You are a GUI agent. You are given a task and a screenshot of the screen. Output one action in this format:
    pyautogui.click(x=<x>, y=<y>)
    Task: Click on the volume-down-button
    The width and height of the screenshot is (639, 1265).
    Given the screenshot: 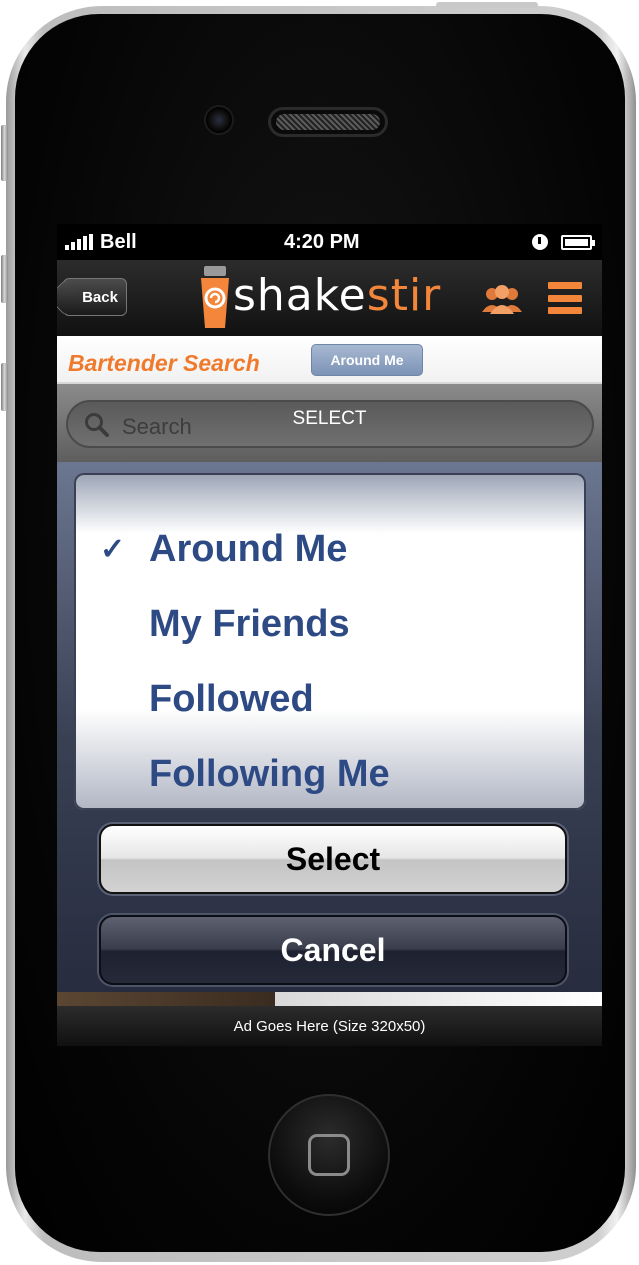 What is the action you would take?
    pyautogui.click(x=4, y=387)
    